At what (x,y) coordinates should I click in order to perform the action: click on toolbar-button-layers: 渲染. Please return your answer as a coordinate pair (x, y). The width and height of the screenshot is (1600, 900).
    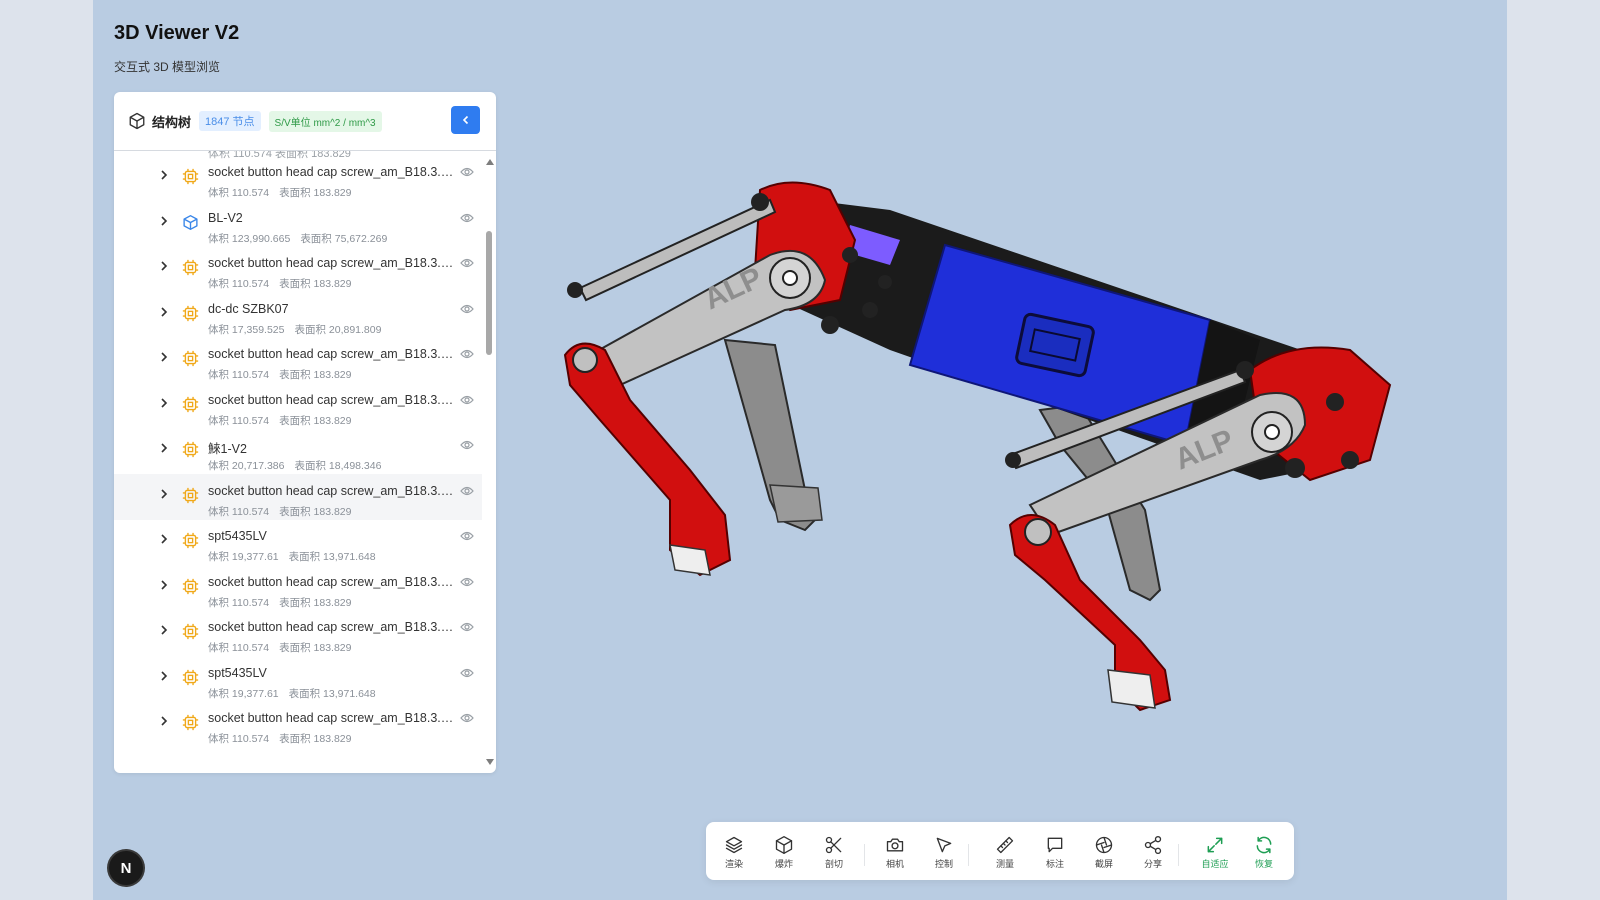
    Looking at the image, I should click on (734, 852).